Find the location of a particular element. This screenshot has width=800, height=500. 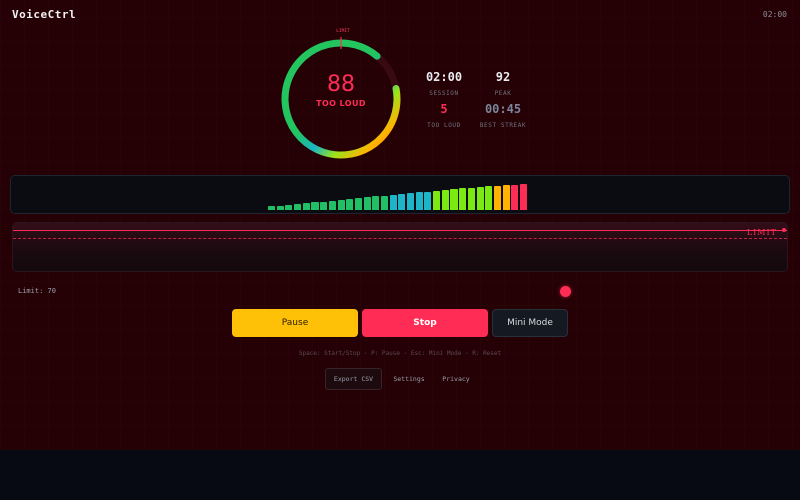

pause-button: Pause is located at coordinates (295, 323).